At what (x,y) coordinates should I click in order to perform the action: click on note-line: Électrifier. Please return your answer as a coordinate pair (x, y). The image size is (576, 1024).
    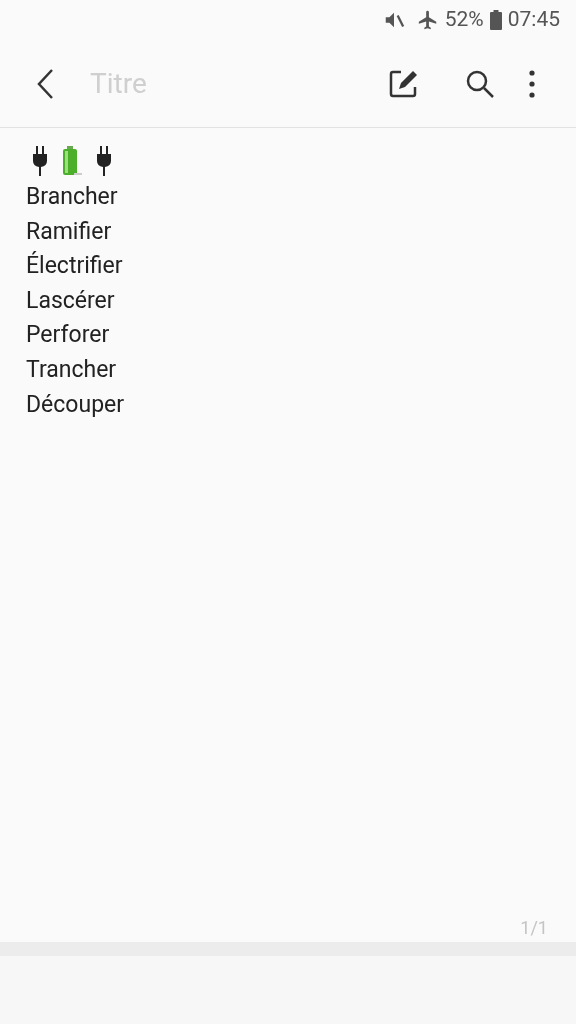
    Looking at the image, I should click on (74, 266).